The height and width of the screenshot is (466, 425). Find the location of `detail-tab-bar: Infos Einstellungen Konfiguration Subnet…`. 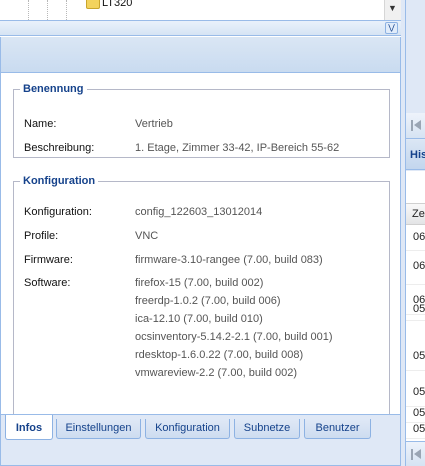

detail-tab-bar: Infos Einstellungen Konfiguration Subnet… is located at coordinates (200, 440).